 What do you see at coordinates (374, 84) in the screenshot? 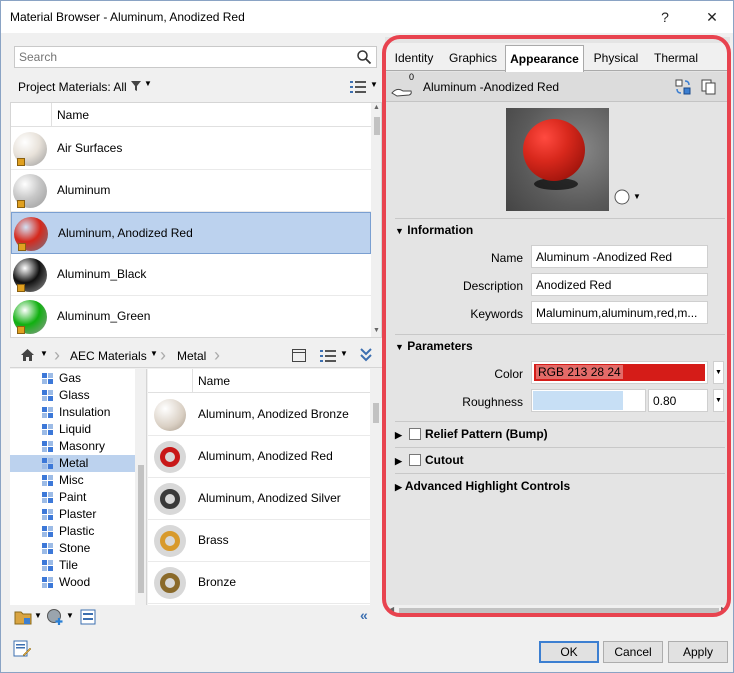
I see `view-dropdown-icon: ▼` at bounding box center [374, 84].